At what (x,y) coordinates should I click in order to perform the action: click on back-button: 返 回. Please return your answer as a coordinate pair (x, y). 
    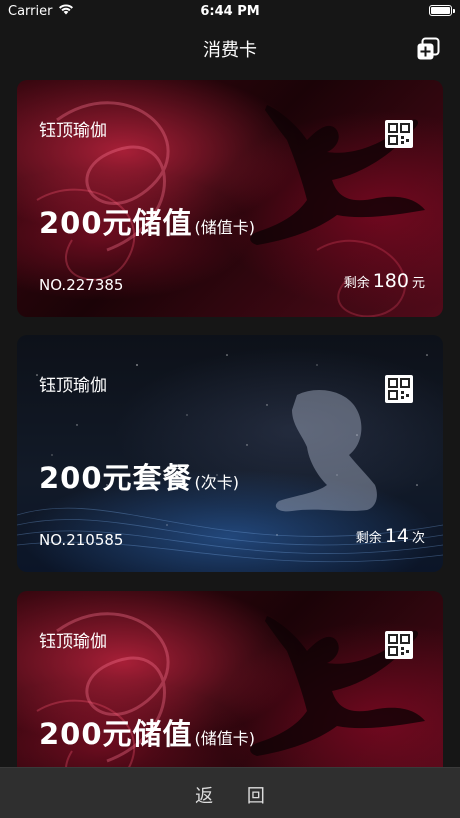
    Looking at the image, I should click on (230, 795).